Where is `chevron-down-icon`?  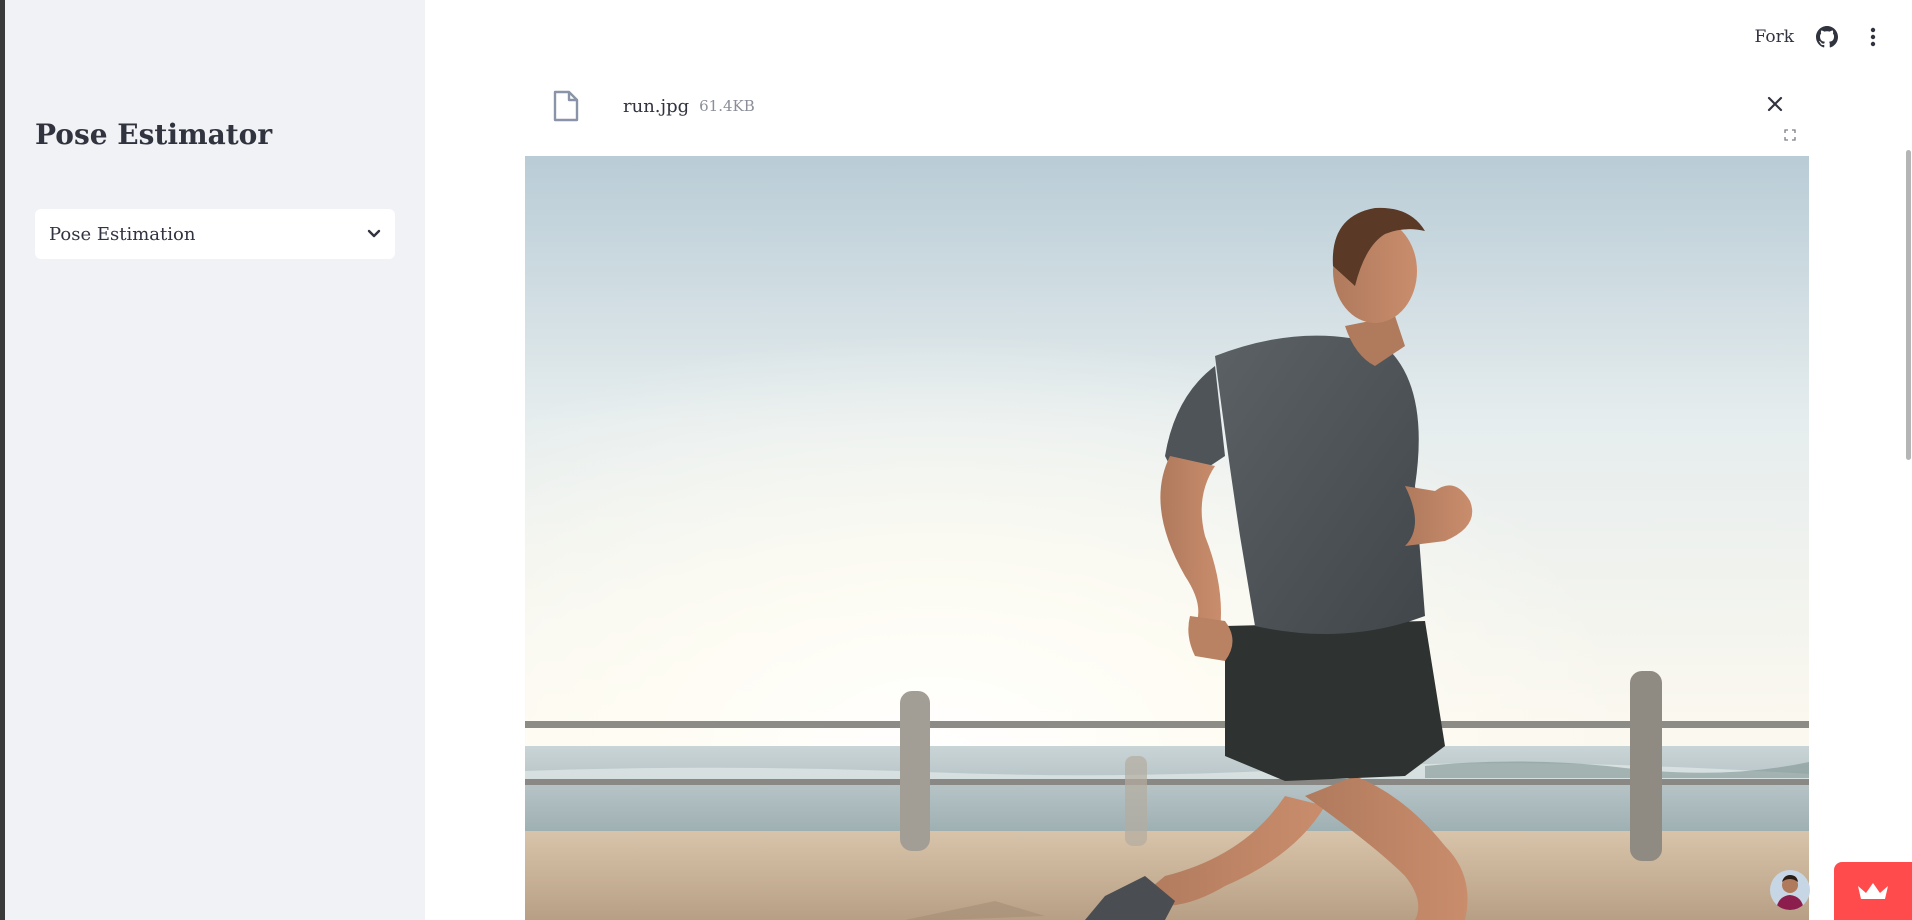 chevron-down-icon is located at coordinates (374, 234).